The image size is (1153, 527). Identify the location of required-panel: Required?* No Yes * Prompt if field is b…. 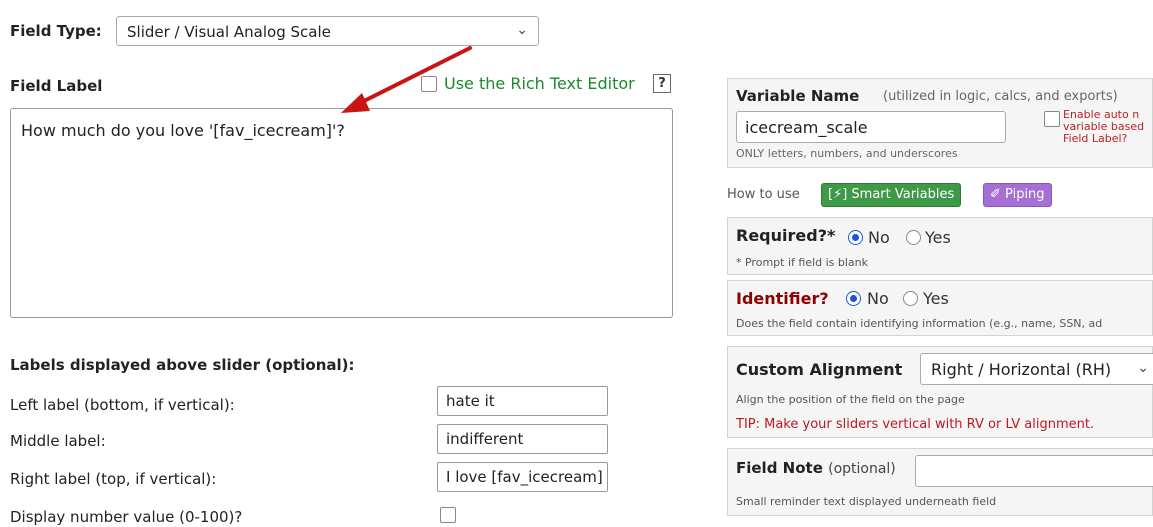
(940, 246).